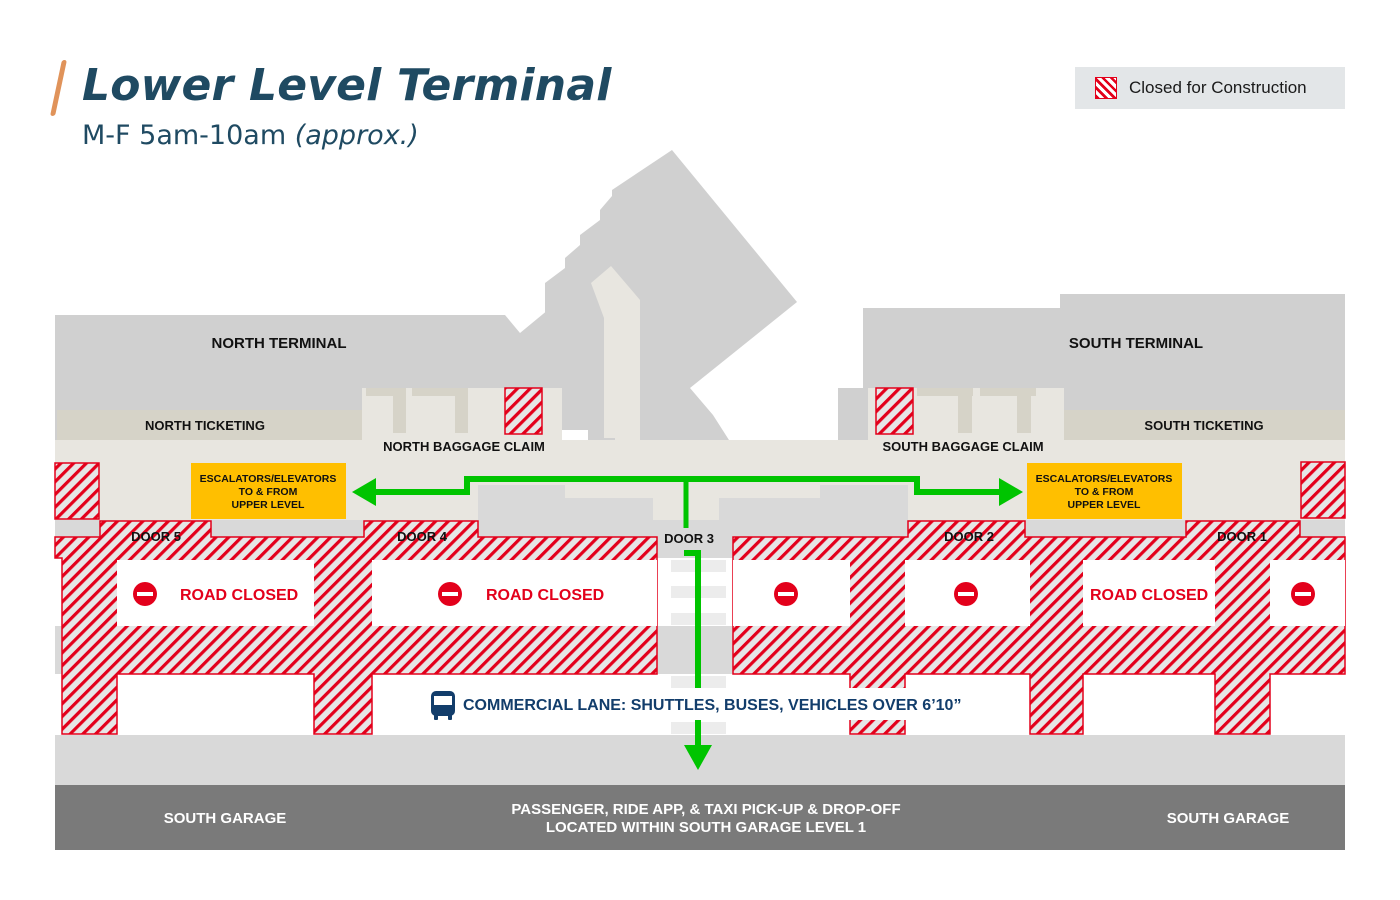  I want to click on pickup-dropoff-line2: LOCATED WITHIN SOUTH GARAGE LEVEL 1, so click(706, 827).